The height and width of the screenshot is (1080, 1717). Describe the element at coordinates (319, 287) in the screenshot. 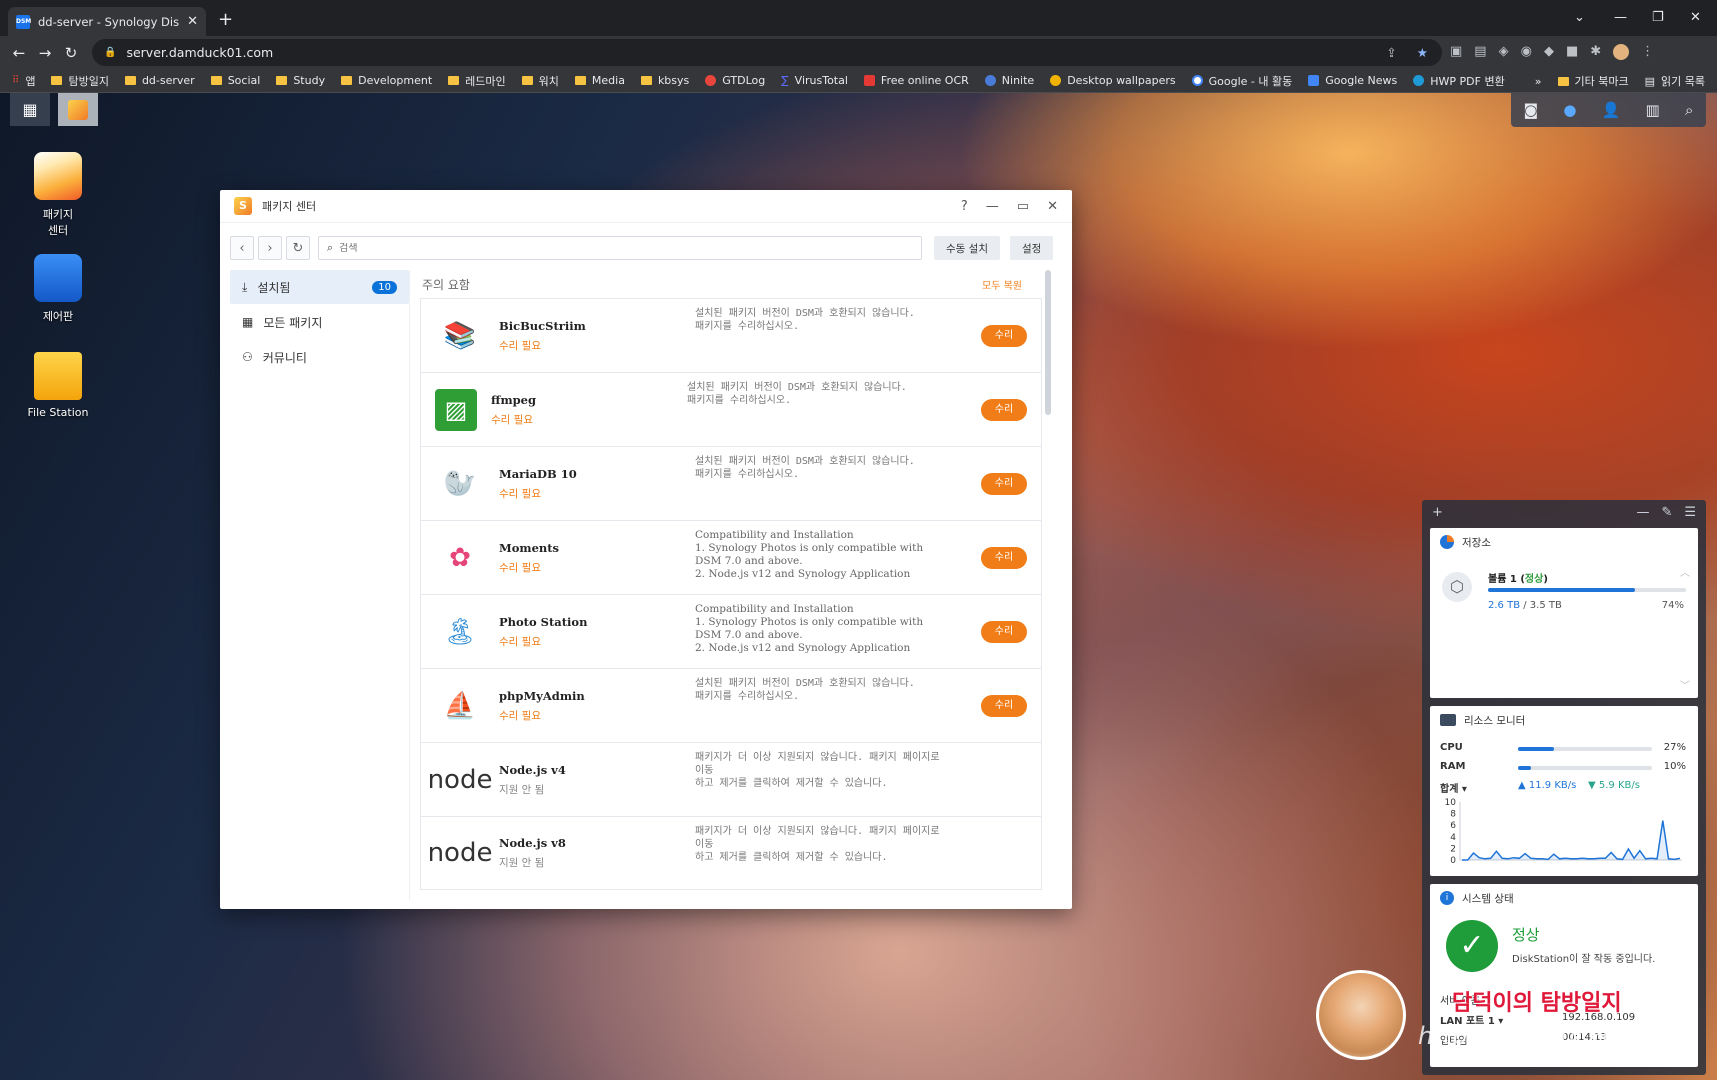

I see `sidebar-item-installed: ⤓ 설치됨 10` at that location.